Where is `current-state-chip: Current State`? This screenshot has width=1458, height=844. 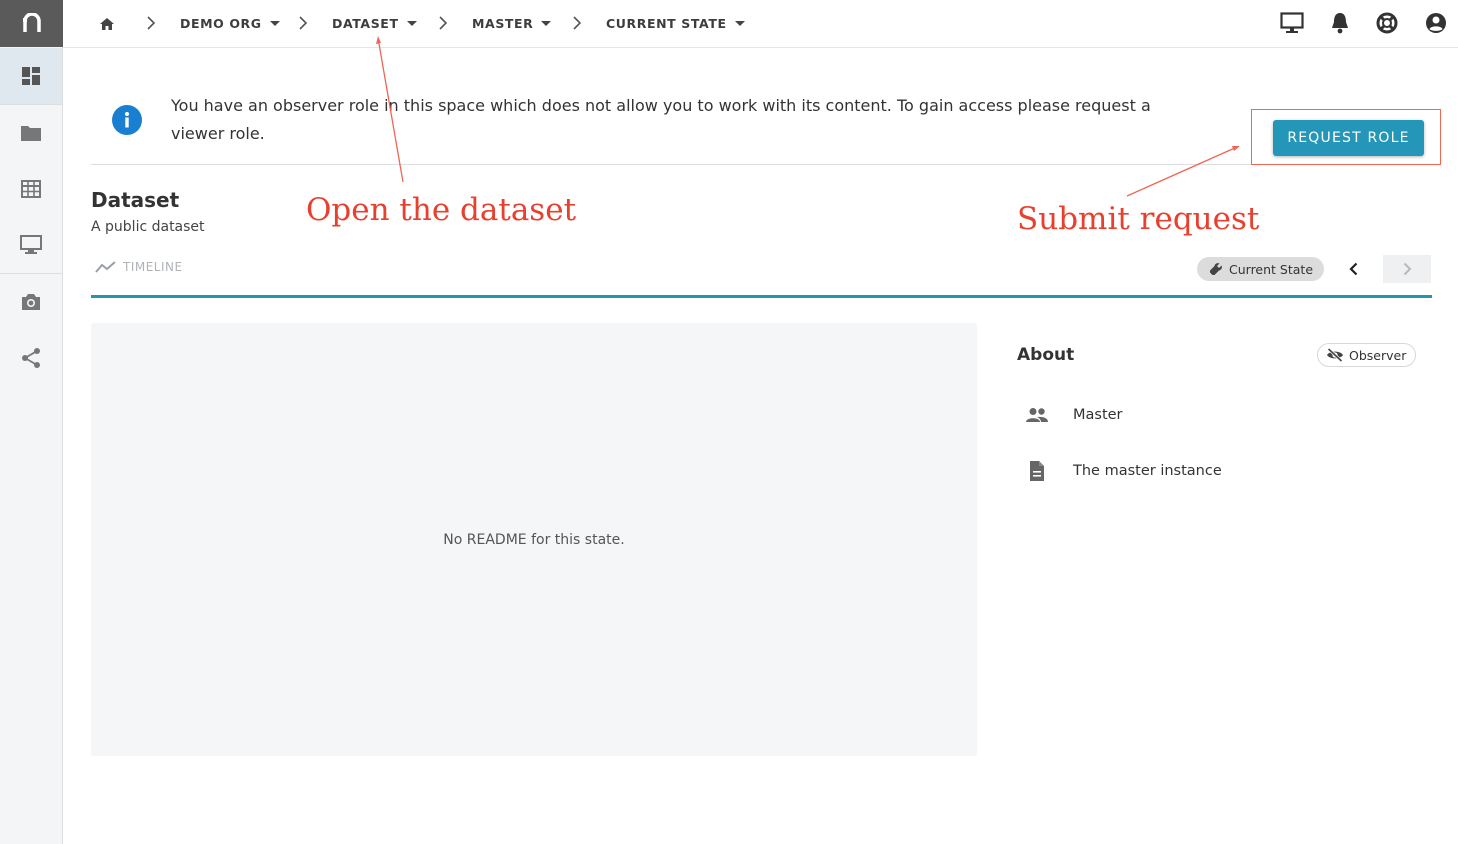
current-state-chip: Current State is located at coordinates (1260, 269).